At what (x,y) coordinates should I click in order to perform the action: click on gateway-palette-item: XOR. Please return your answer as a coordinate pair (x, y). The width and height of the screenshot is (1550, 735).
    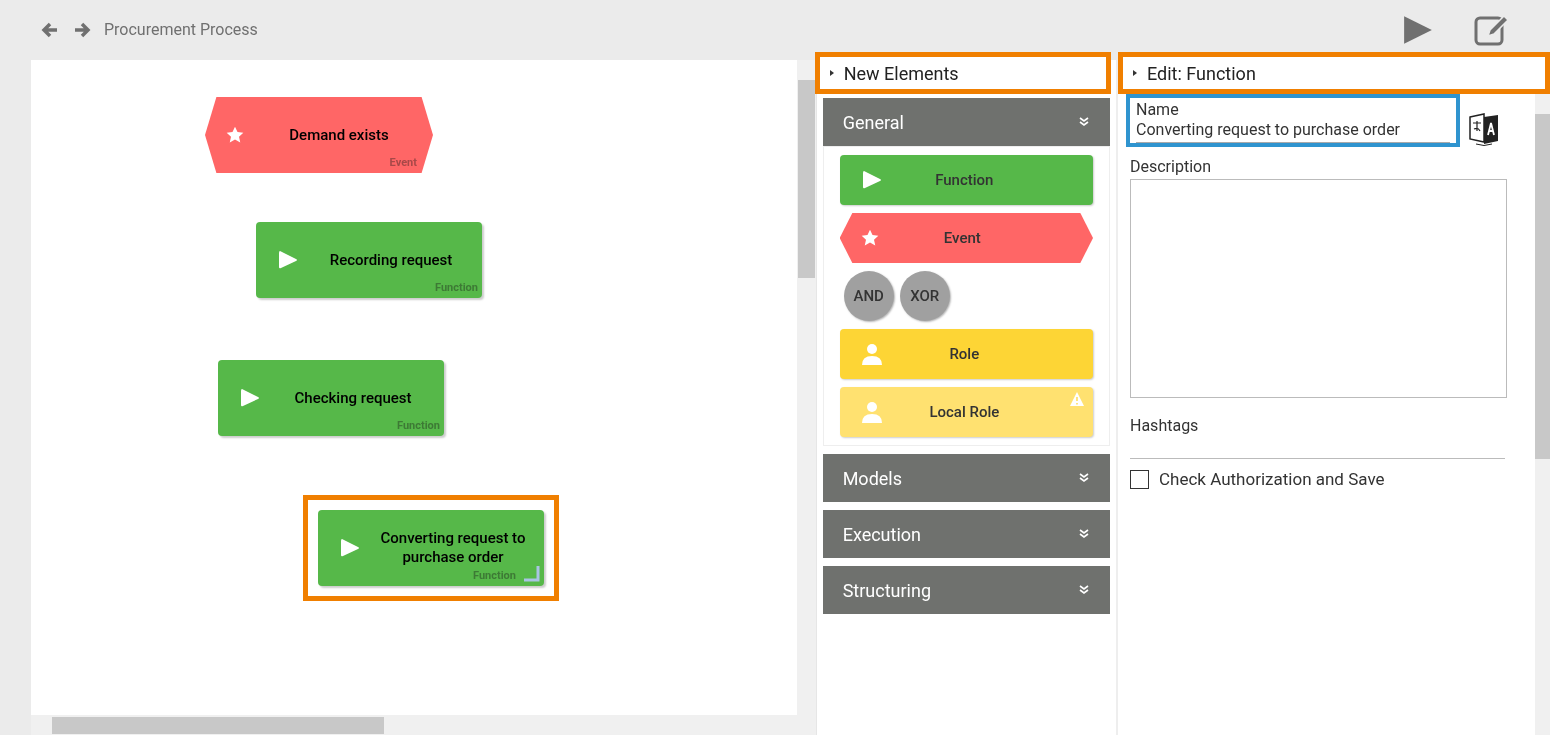
    Looking at the image, I should click on (924, 296).